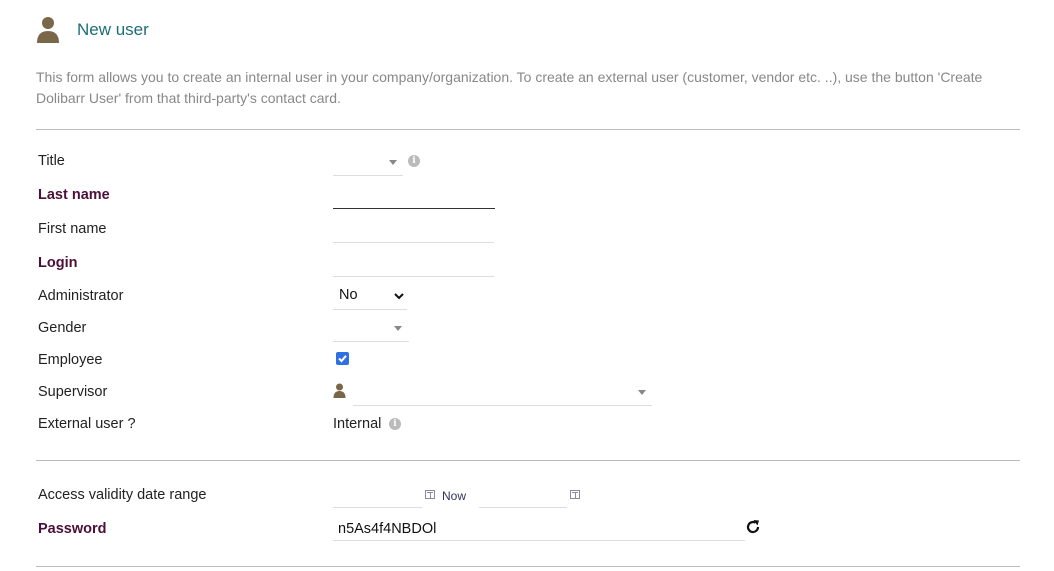 The width and height of the screenshot is (1054, 571). What do you see at coordinates (113, 29) in the screenshot?
I see `page-title: New user` at bounding box center [113, 29].